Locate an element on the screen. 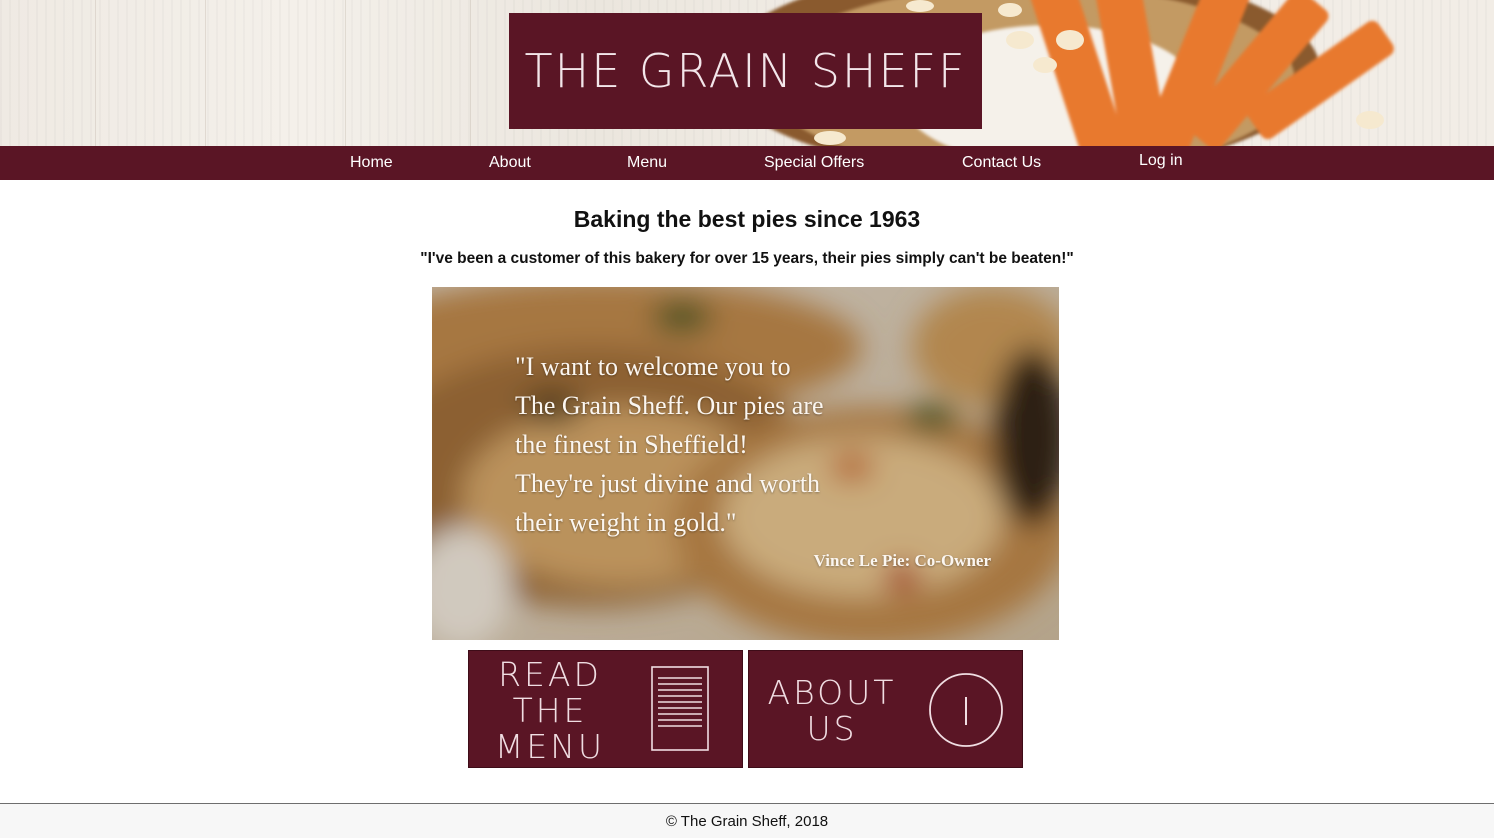 This screenshot has height=838, width=1494. about-us-button: About Us is located at coordinates (885, 709).